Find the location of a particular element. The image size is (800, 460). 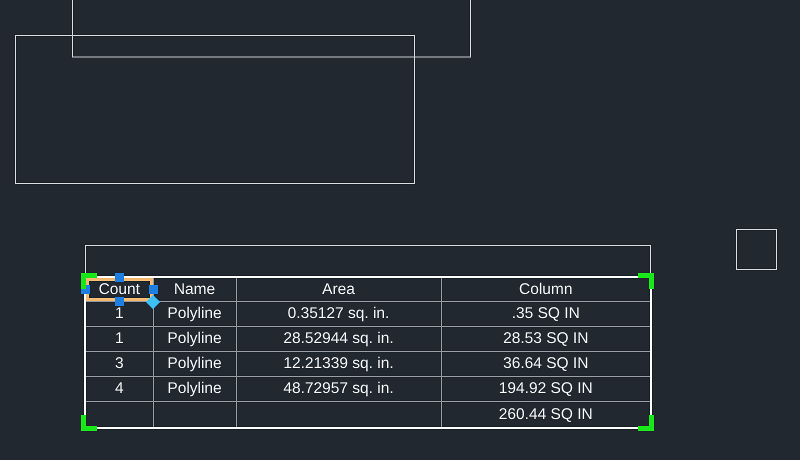

table-cell: .35 SQ IN is located at coordinates (546, 313).